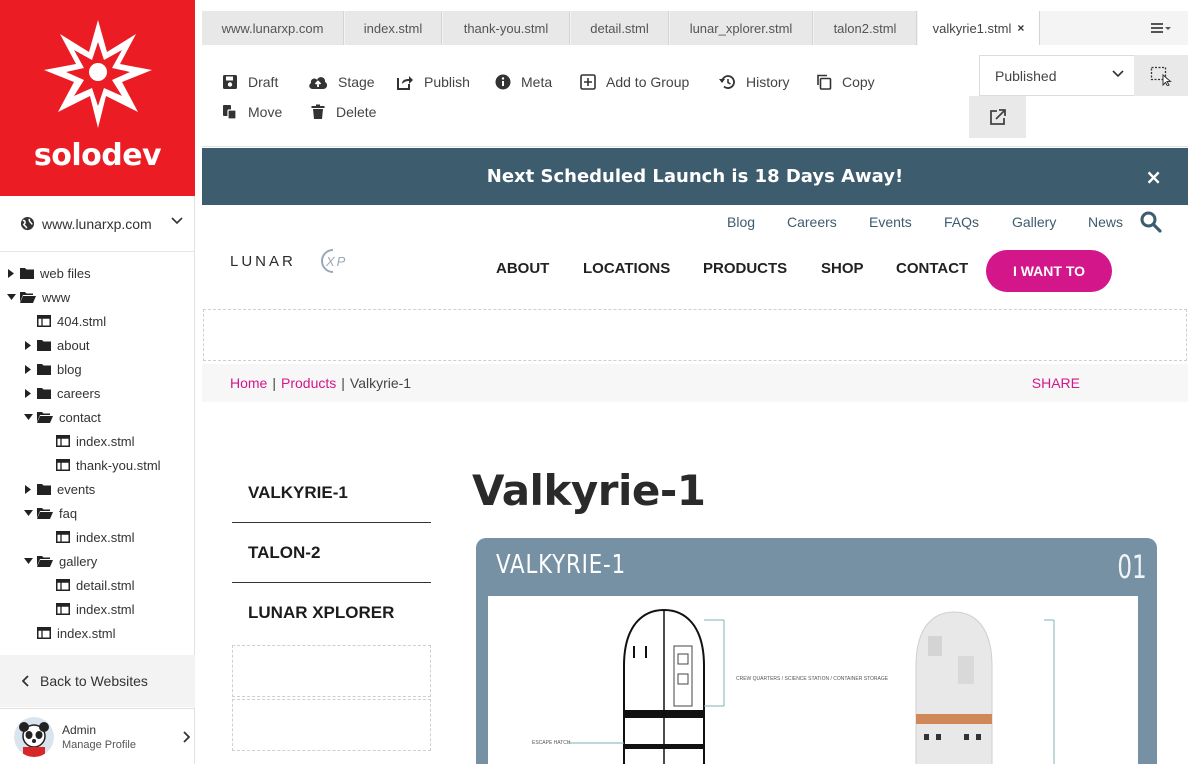  What do you see at coordinates (648, 82) in the screenshot?
I see `add-to-group-label: Add to Group` at bounding box center [648, 82].